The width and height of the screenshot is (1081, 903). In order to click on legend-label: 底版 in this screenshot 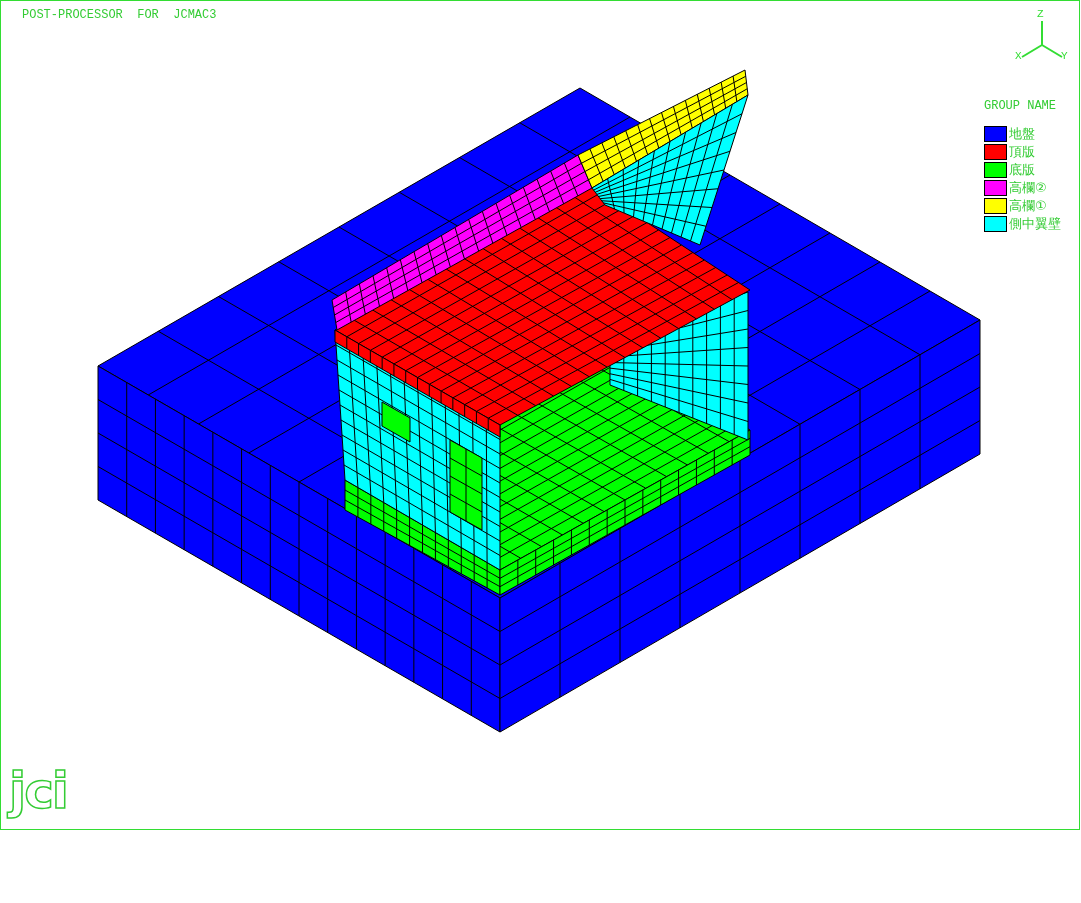, I will do `click(1022, 170)`.